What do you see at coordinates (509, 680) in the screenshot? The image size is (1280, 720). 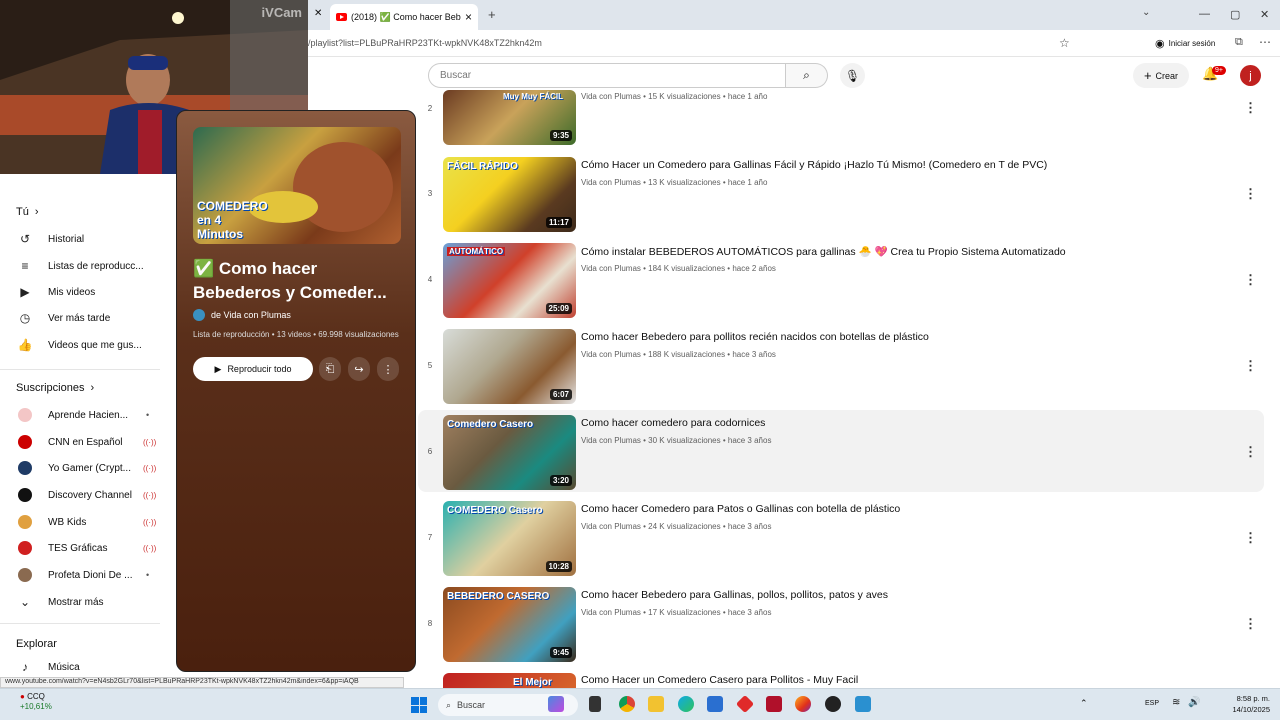 I see `video-thumbnail: El Mejor` at bounding box center [509, 680].